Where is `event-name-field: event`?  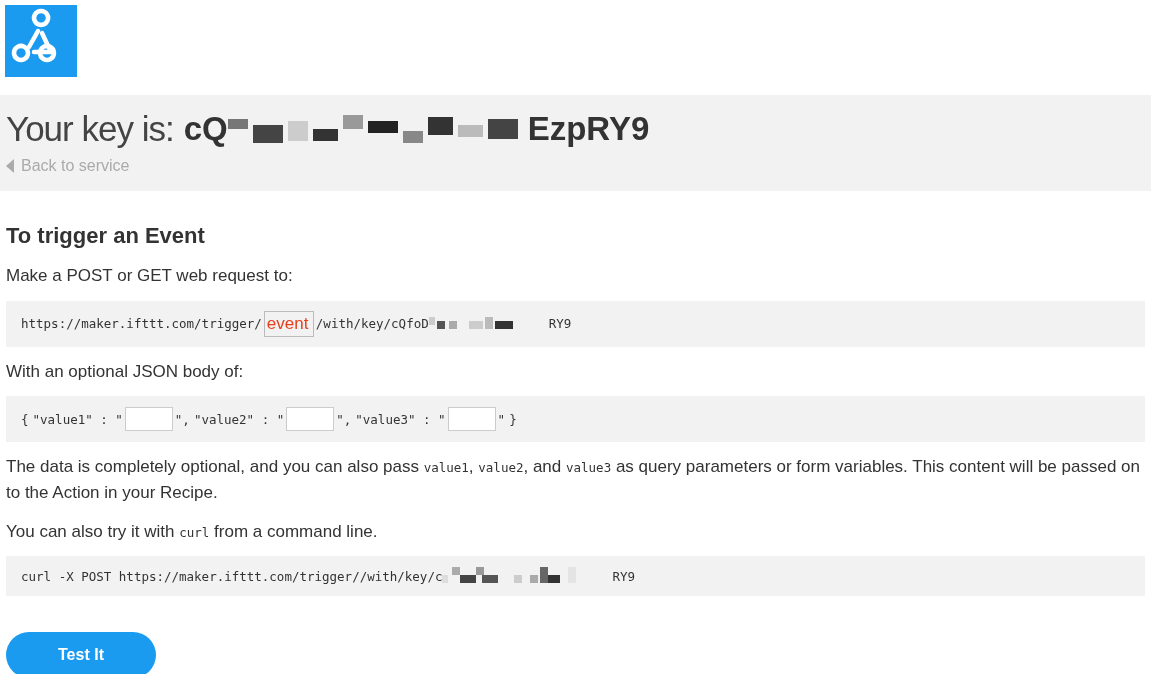
event-name-field: event is located at coordinates (288, 323).